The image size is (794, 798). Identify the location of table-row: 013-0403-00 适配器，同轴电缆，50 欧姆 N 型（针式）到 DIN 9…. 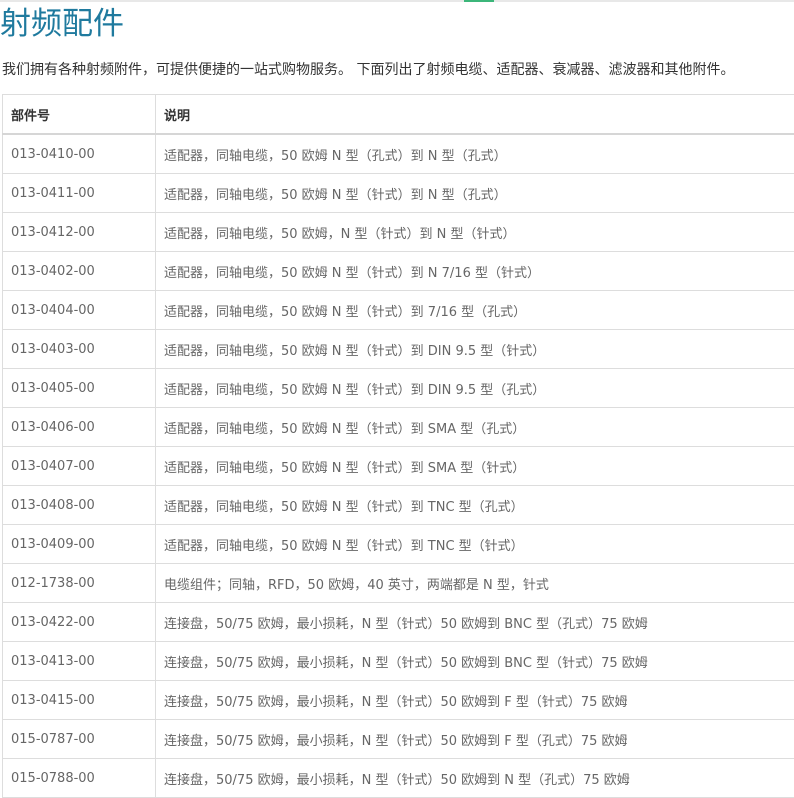
(398, 349).